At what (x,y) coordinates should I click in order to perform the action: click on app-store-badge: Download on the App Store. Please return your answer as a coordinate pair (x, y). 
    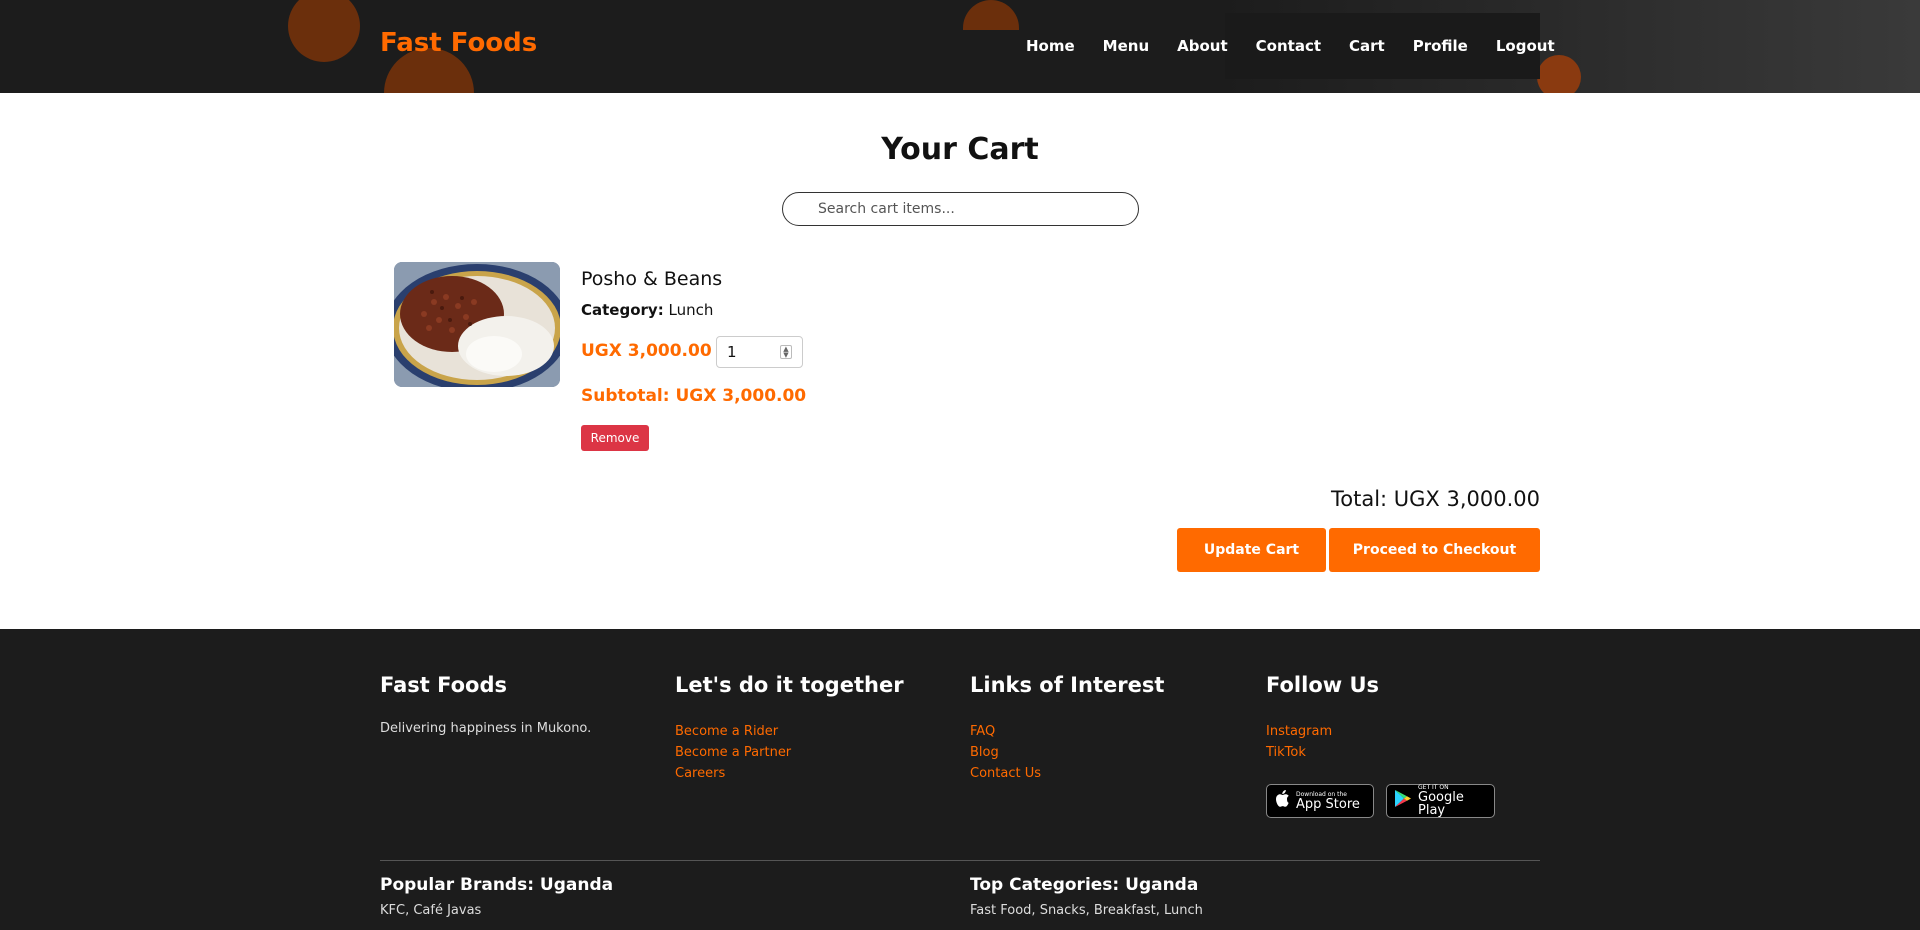
    Looking at the image, I should click on (1320, 801).